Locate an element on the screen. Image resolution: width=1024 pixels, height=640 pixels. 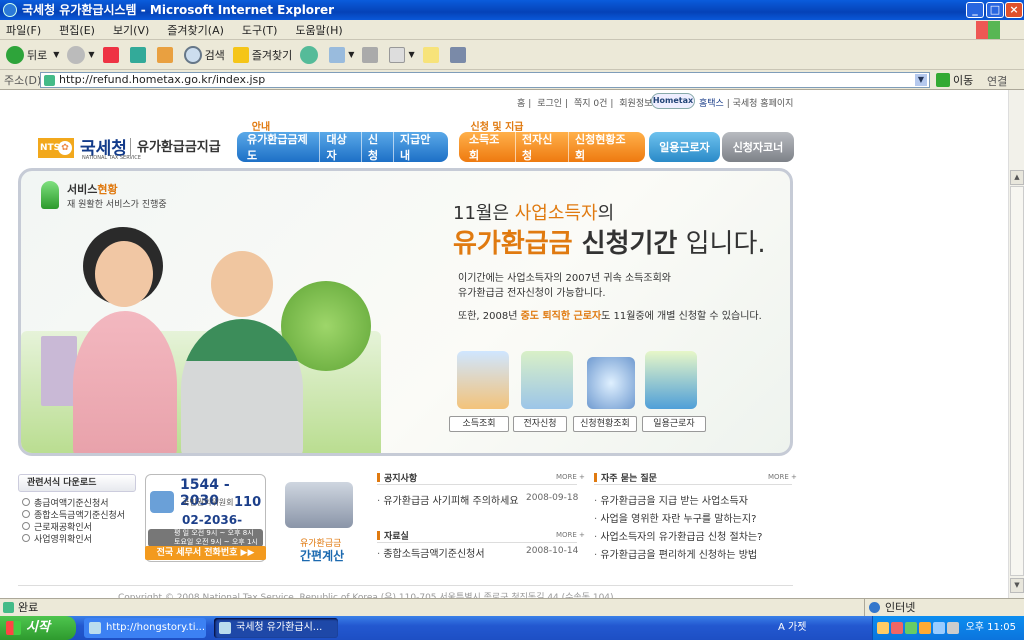
banner-e-apply-button: 전자신청 is located at coordinates (540, 424).